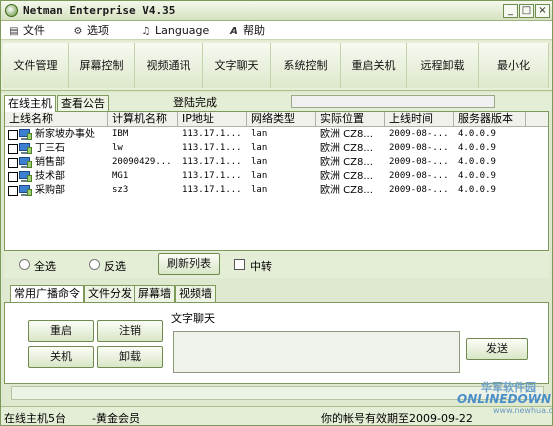 This screenshot has height=426, width=553. I want to click on relay-label: 中转, so click(261, 266).